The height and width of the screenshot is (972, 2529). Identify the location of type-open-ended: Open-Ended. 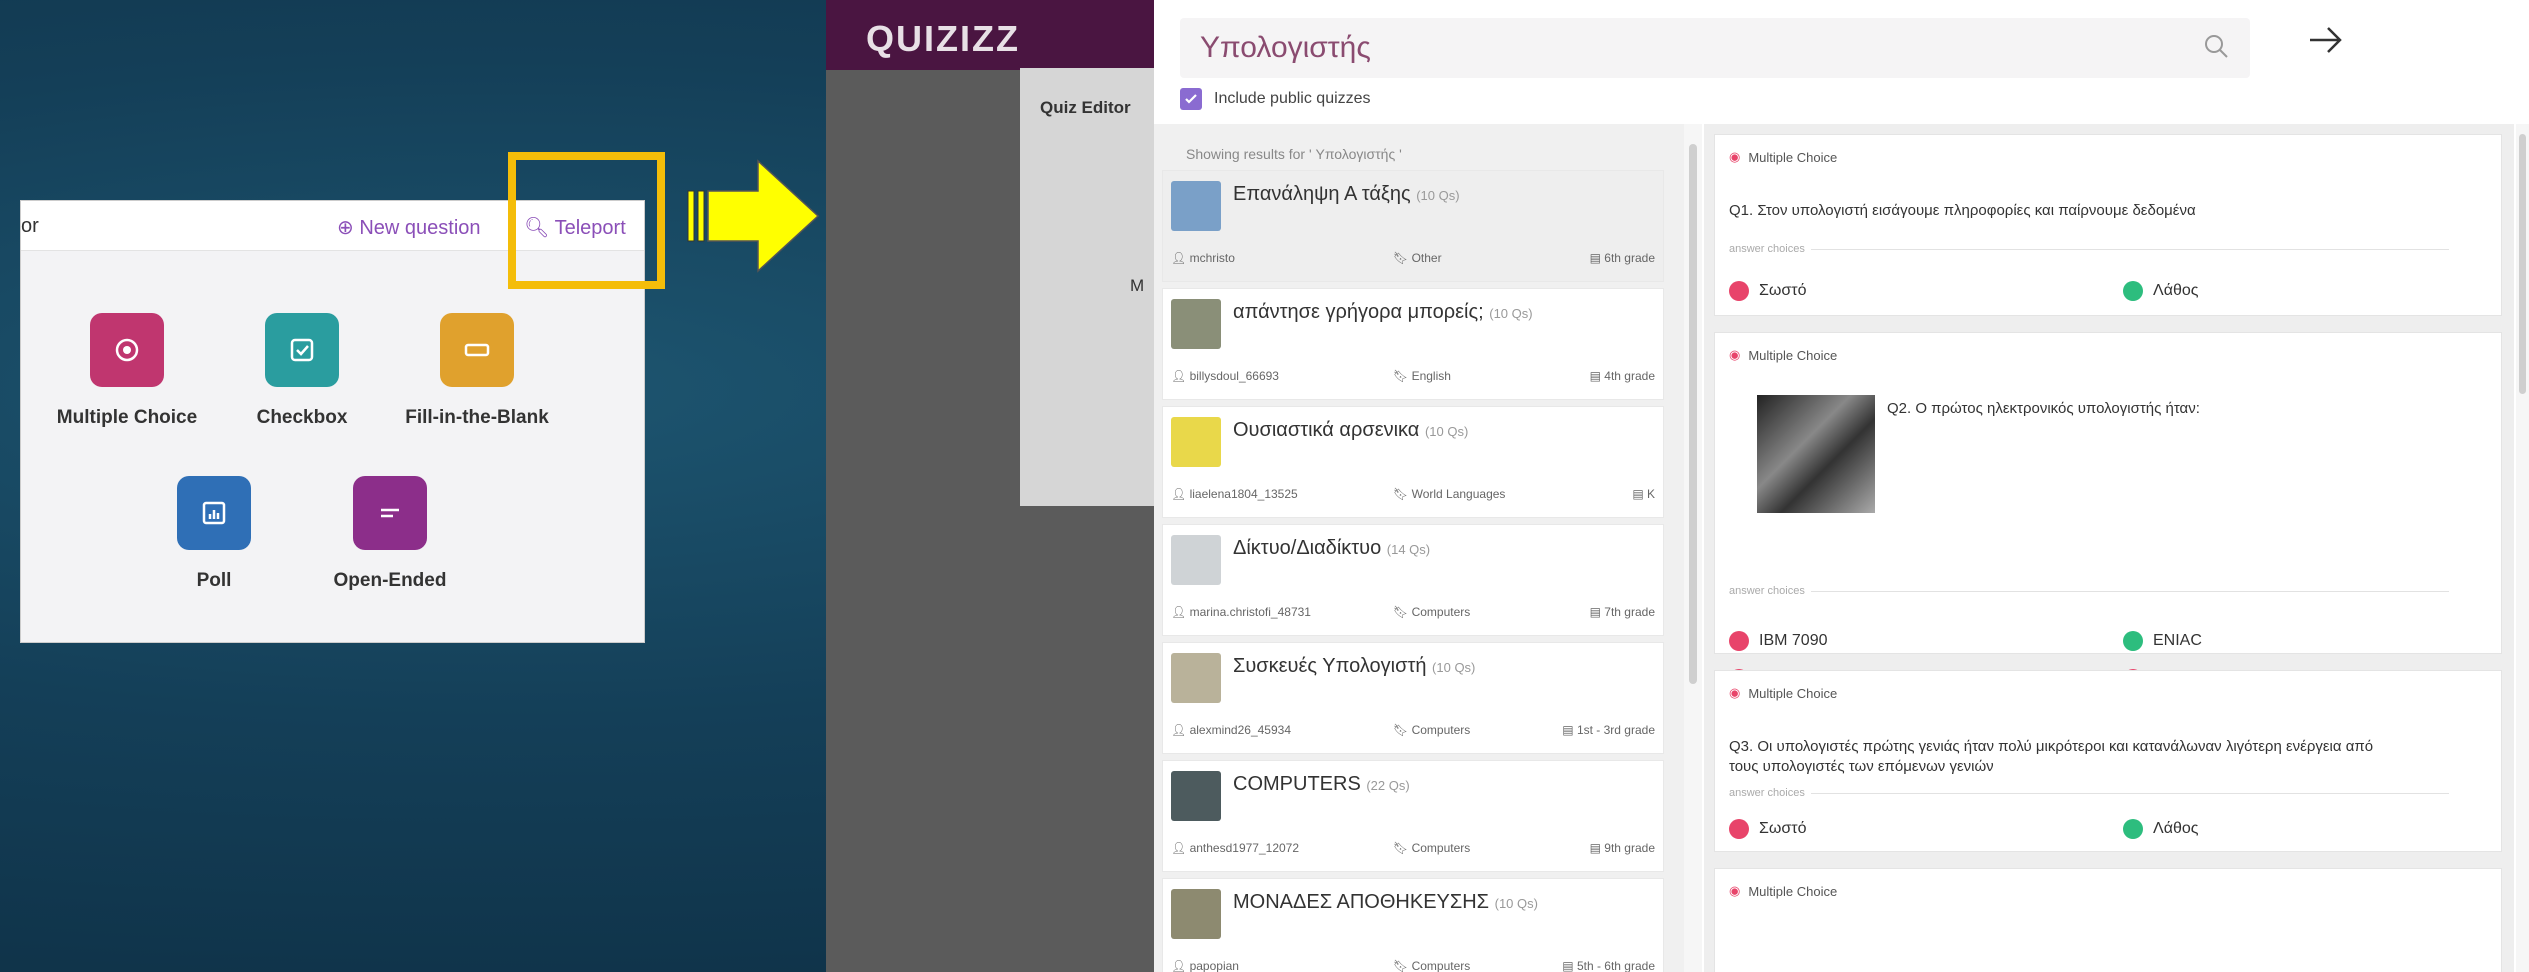
(390, 534).